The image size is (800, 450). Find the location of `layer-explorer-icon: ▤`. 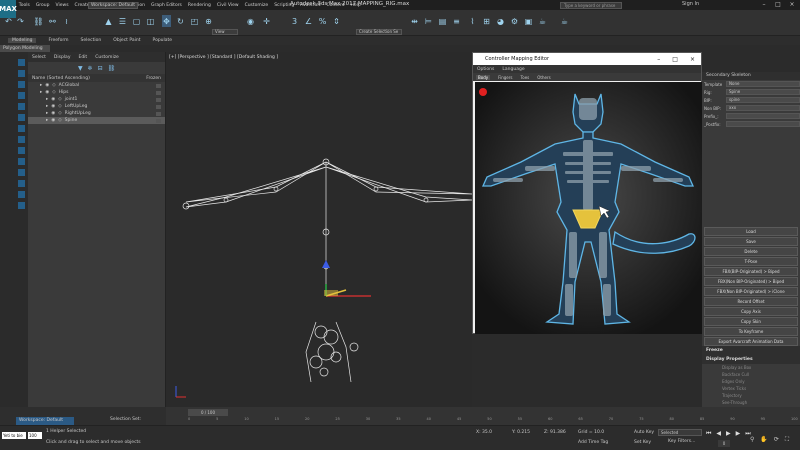

layer-explorer-icon: ▤ is located at coordinates (442, 21).